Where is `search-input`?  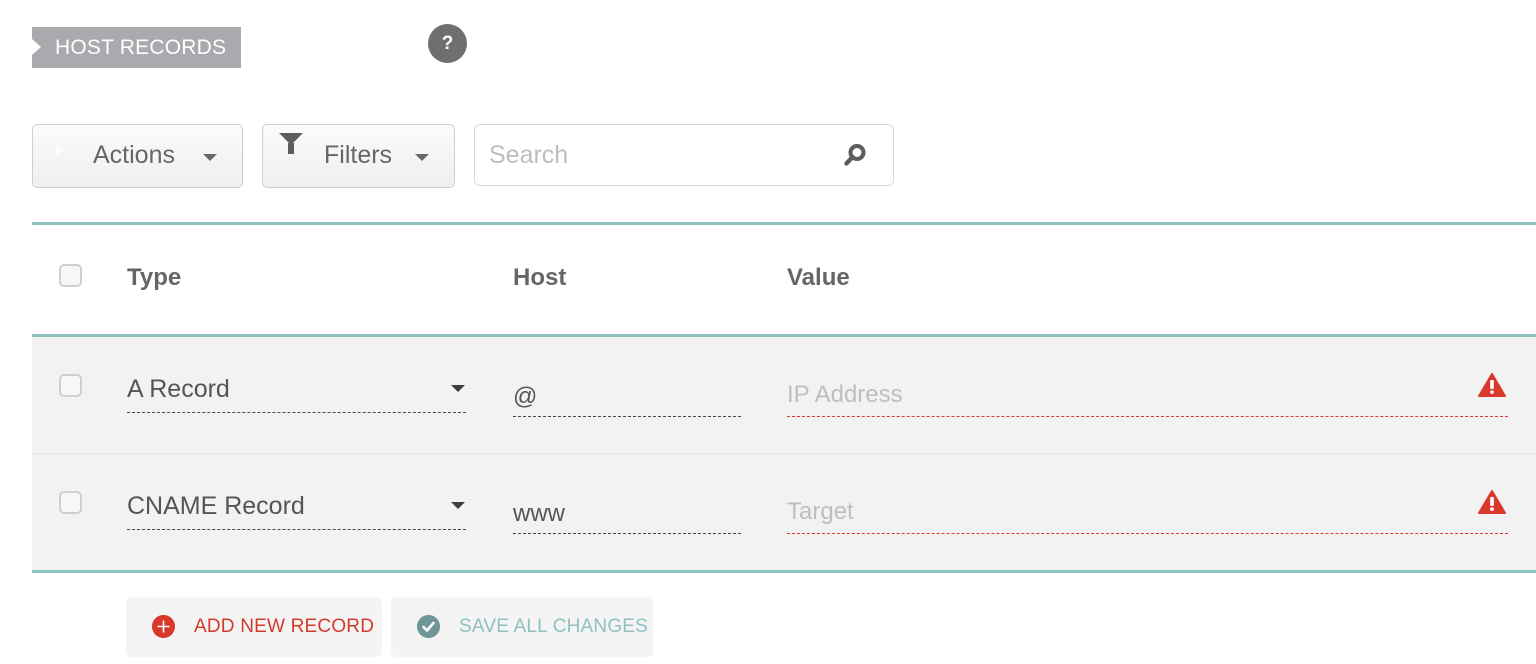 search-input is located at coordinates (654, 155).